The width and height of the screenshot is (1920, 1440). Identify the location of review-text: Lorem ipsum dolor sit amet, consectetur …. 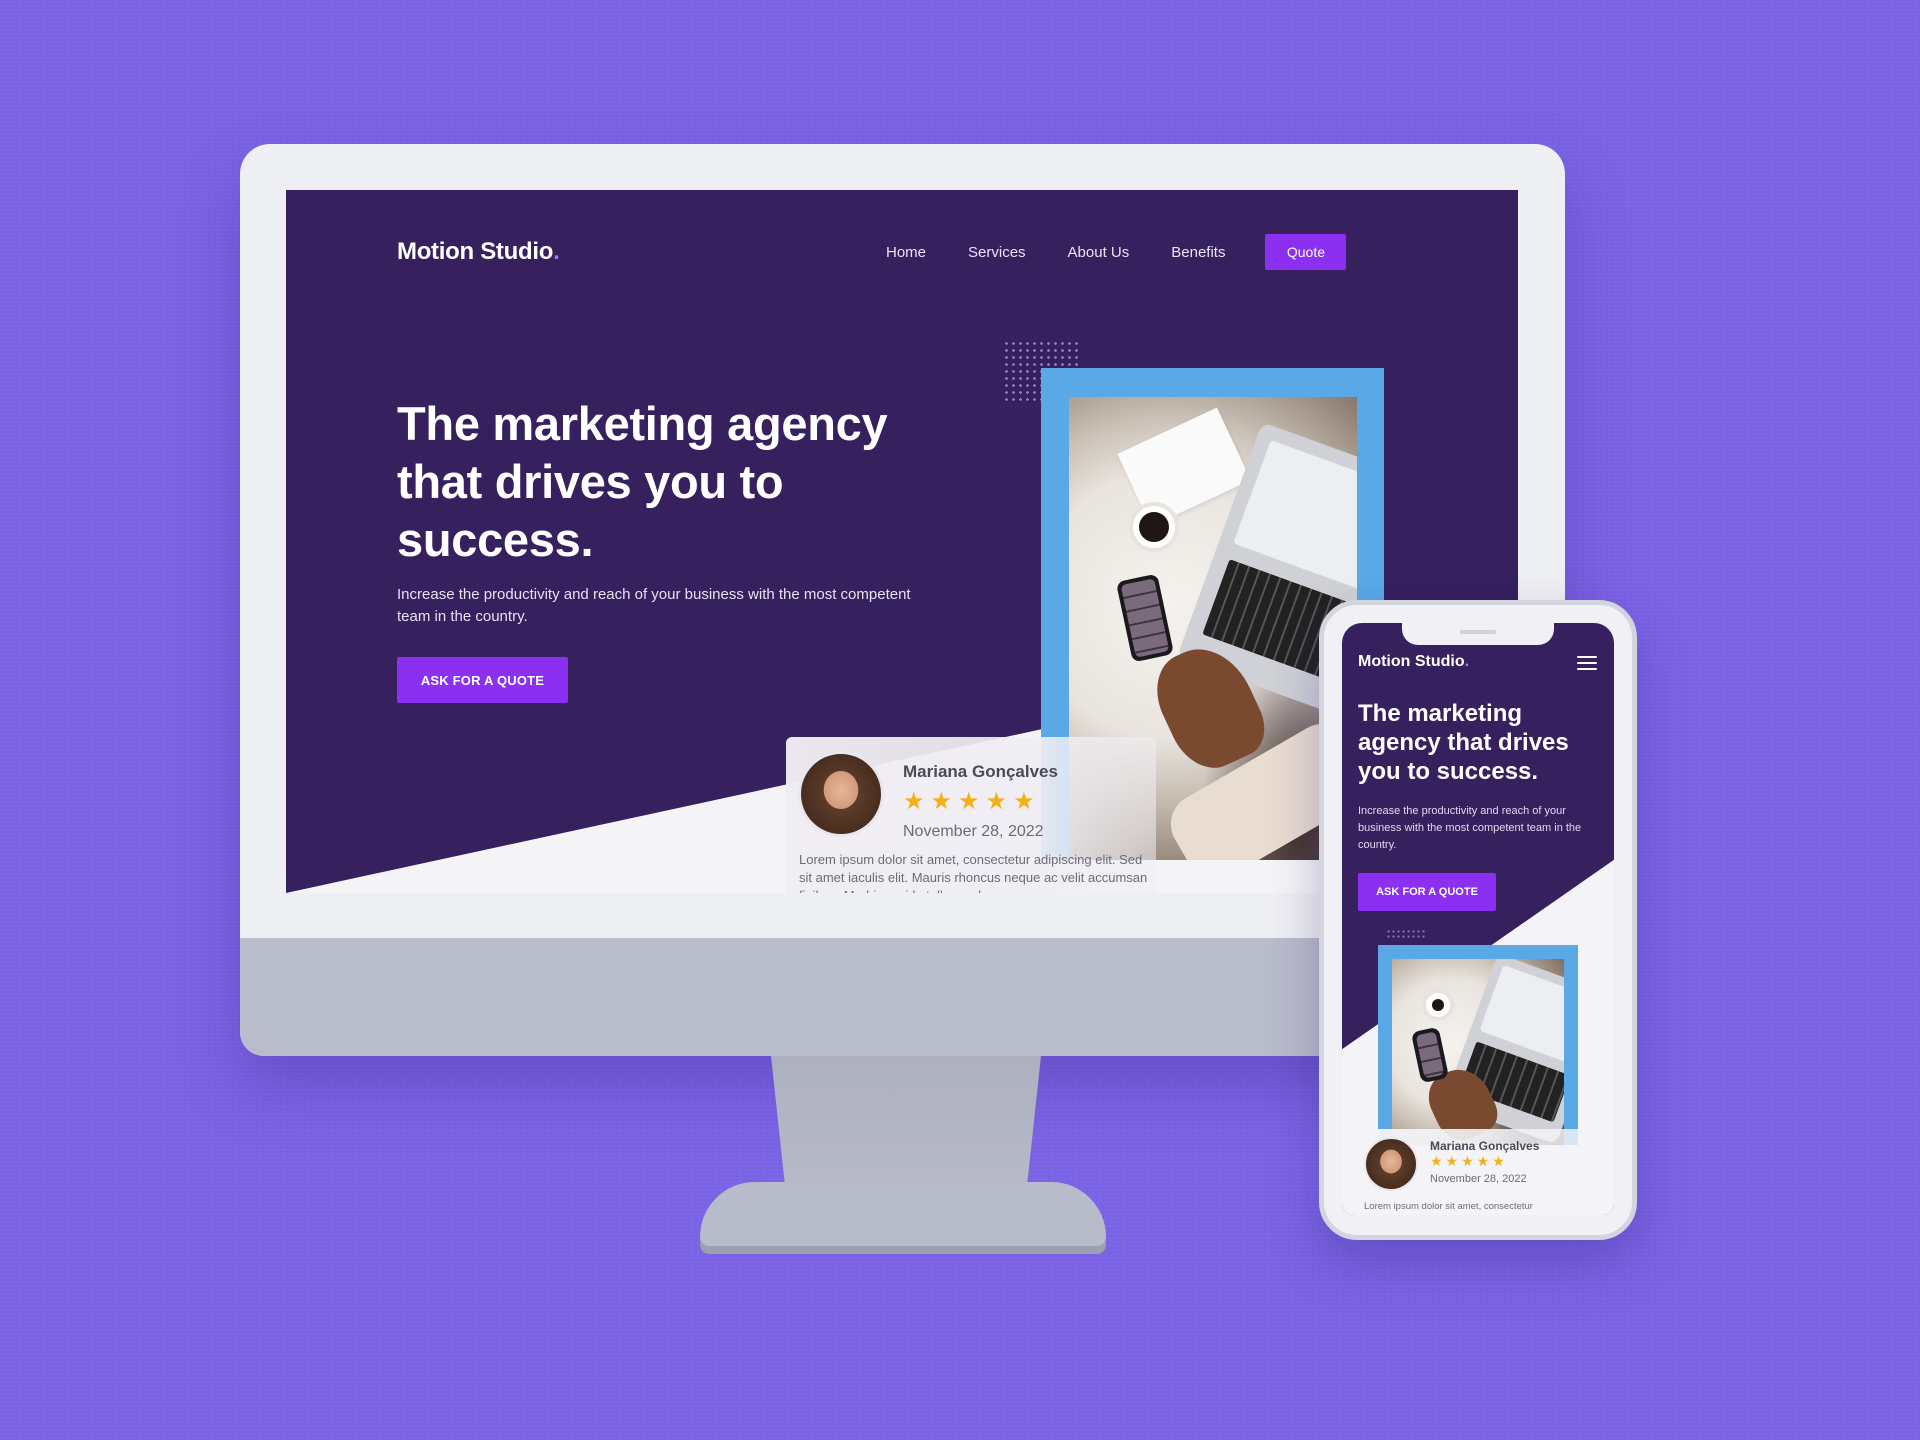
(973, 872).